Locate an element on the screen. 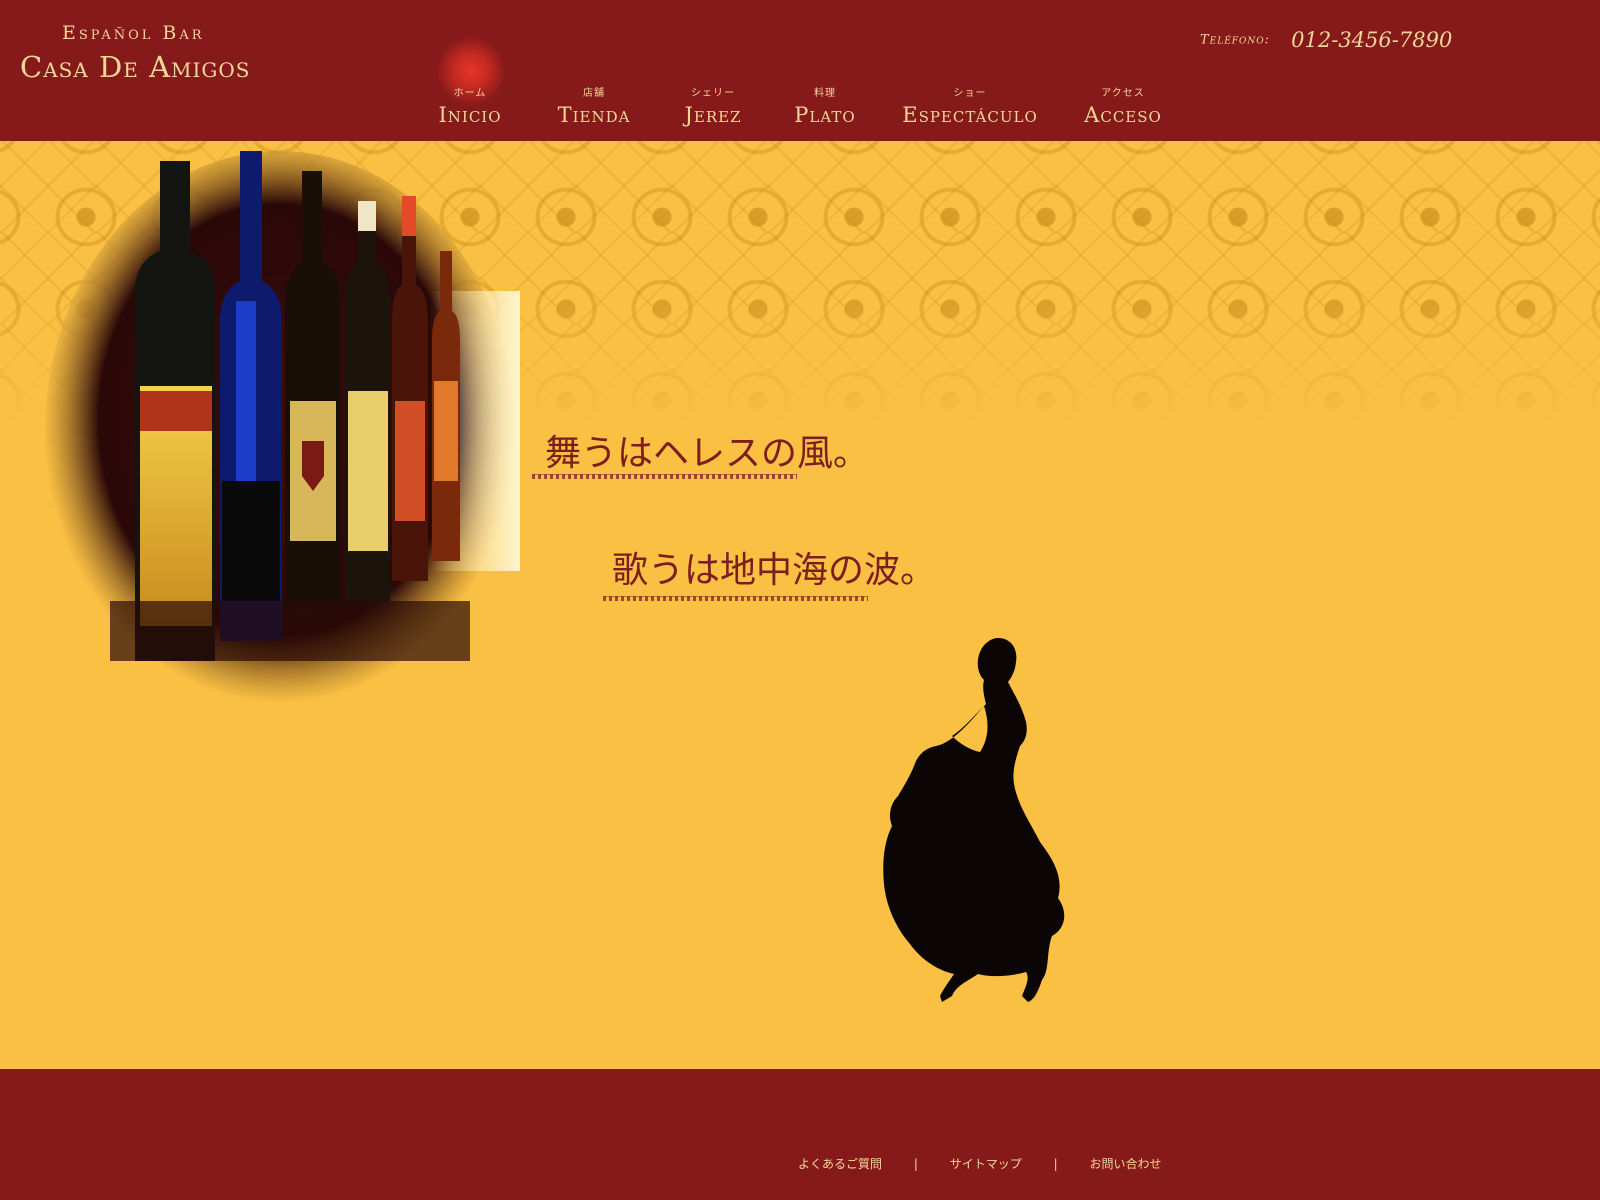  footer-link-sitemap: サイトマップ is located at coordinates (986, 1164).